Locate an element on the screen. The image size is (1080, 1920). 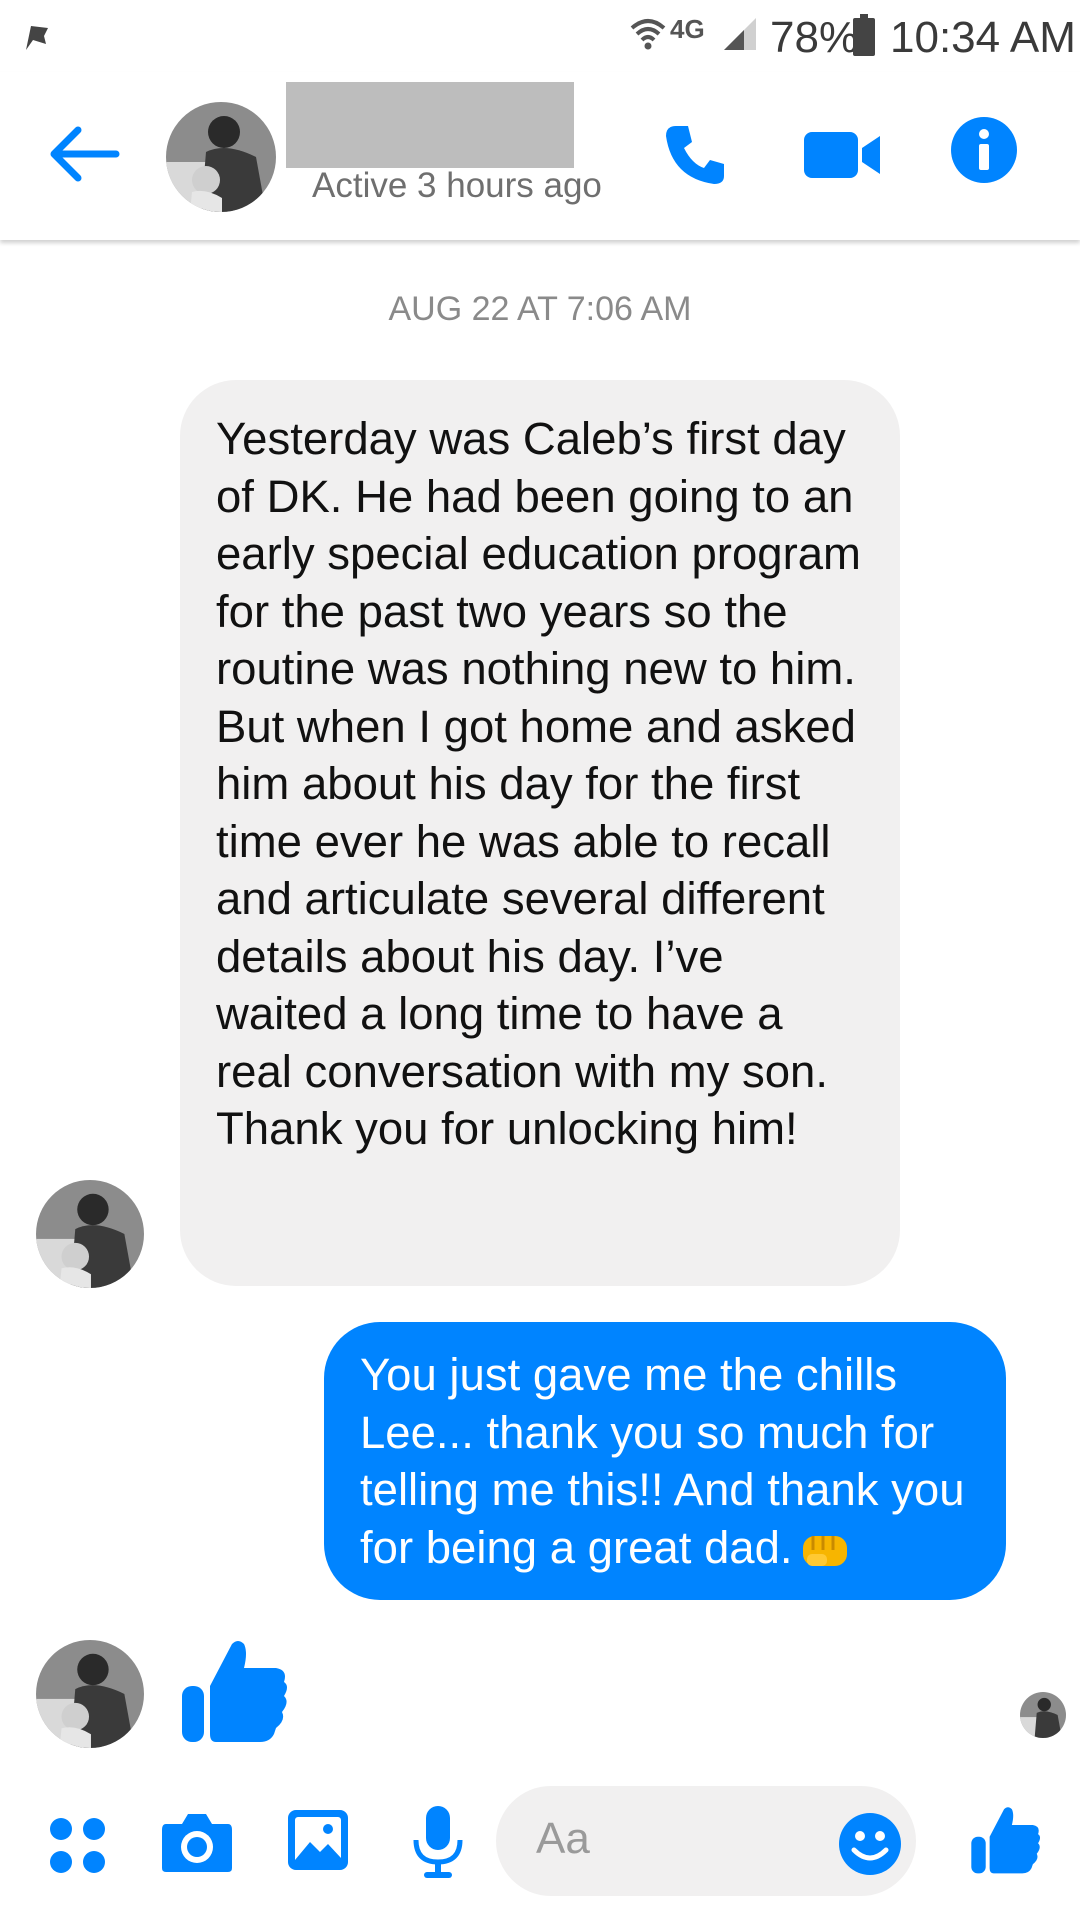
contact-avatar is located at coordinates (221, 157).